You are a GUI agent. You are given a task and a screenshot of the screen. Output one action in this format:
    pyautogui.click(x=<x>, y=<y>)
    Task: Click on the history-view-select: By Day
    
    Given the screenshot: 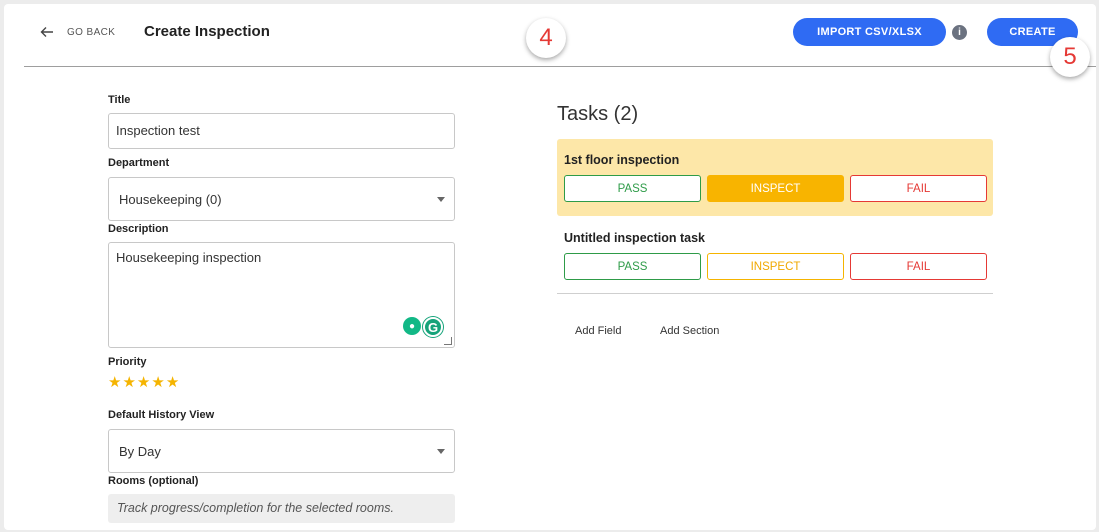 What is the action you would take?
    pyautogui.click(x=281, y=451)
    